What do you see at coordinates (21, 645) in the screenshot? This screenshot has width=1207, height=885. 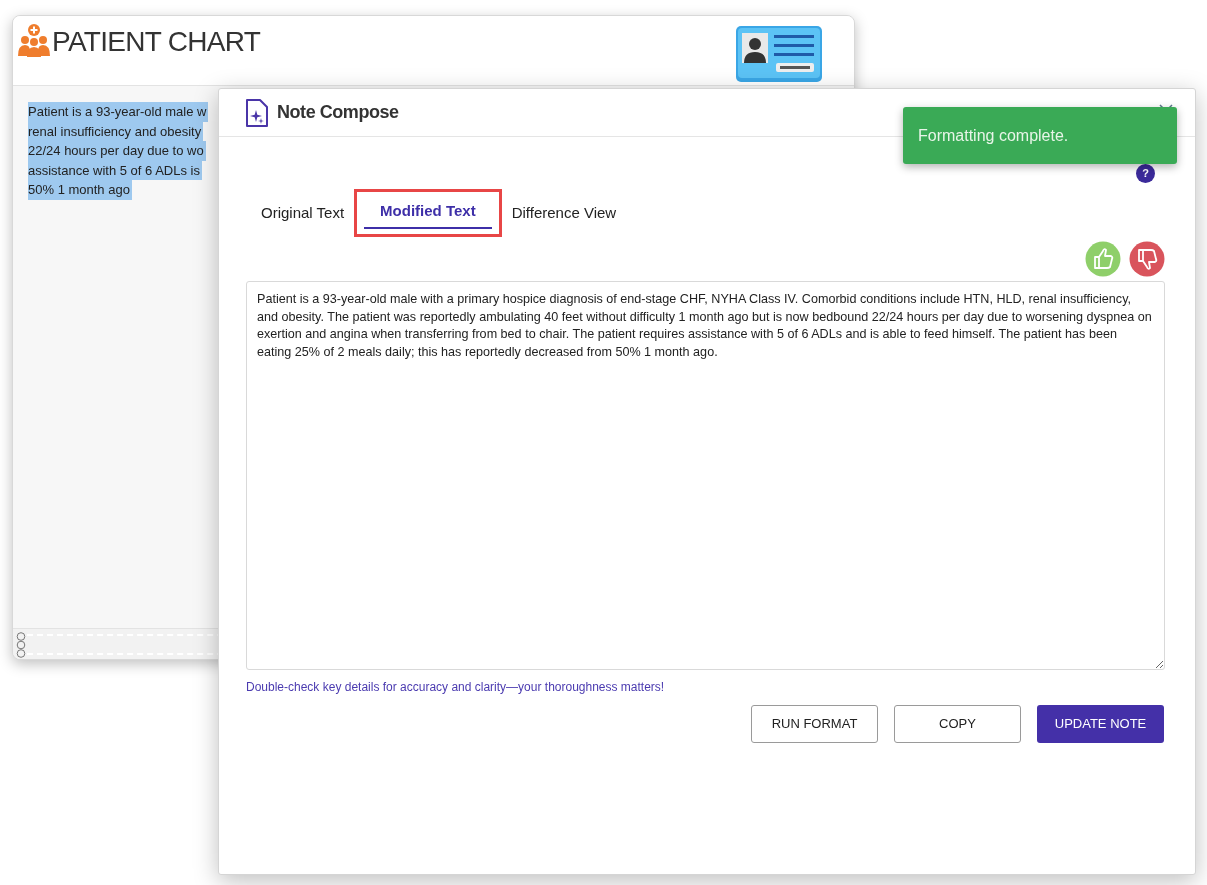 I see `handle-icon` at bounding box center [21, 645].